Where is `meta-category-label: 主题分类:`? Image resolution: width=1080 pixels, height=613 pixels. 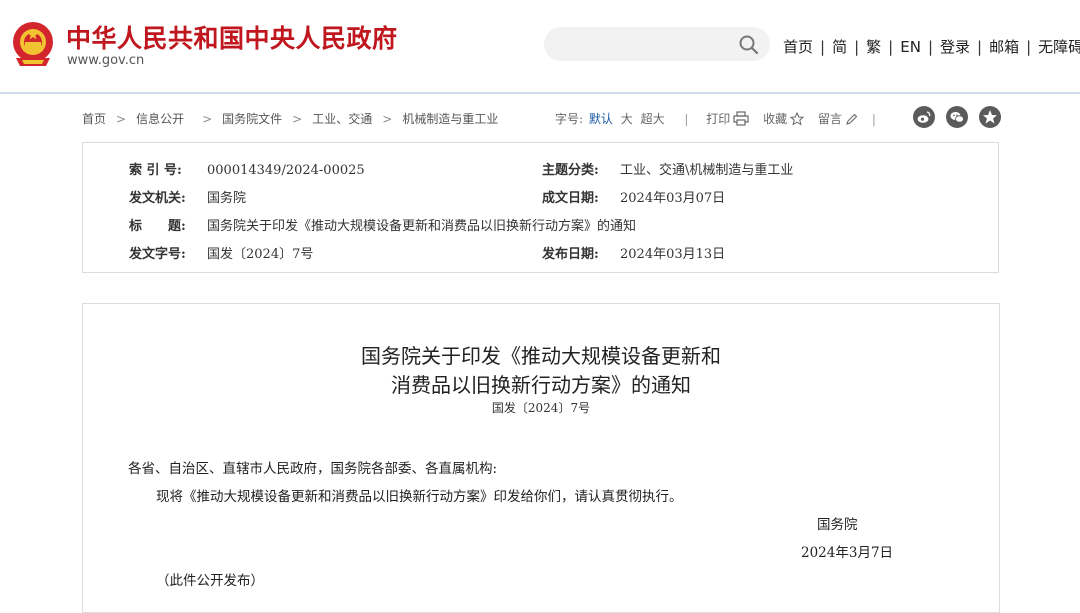 meta-category-label: 主题分类: is located at coordinates (570, 170).